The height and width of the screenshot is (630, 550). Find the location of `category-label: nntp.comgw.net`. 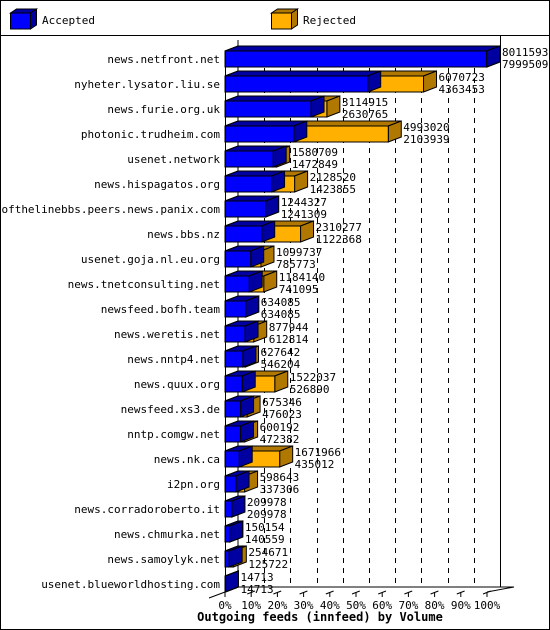

category-label: nntp.comgw.net is located at coordinates (173, 434).